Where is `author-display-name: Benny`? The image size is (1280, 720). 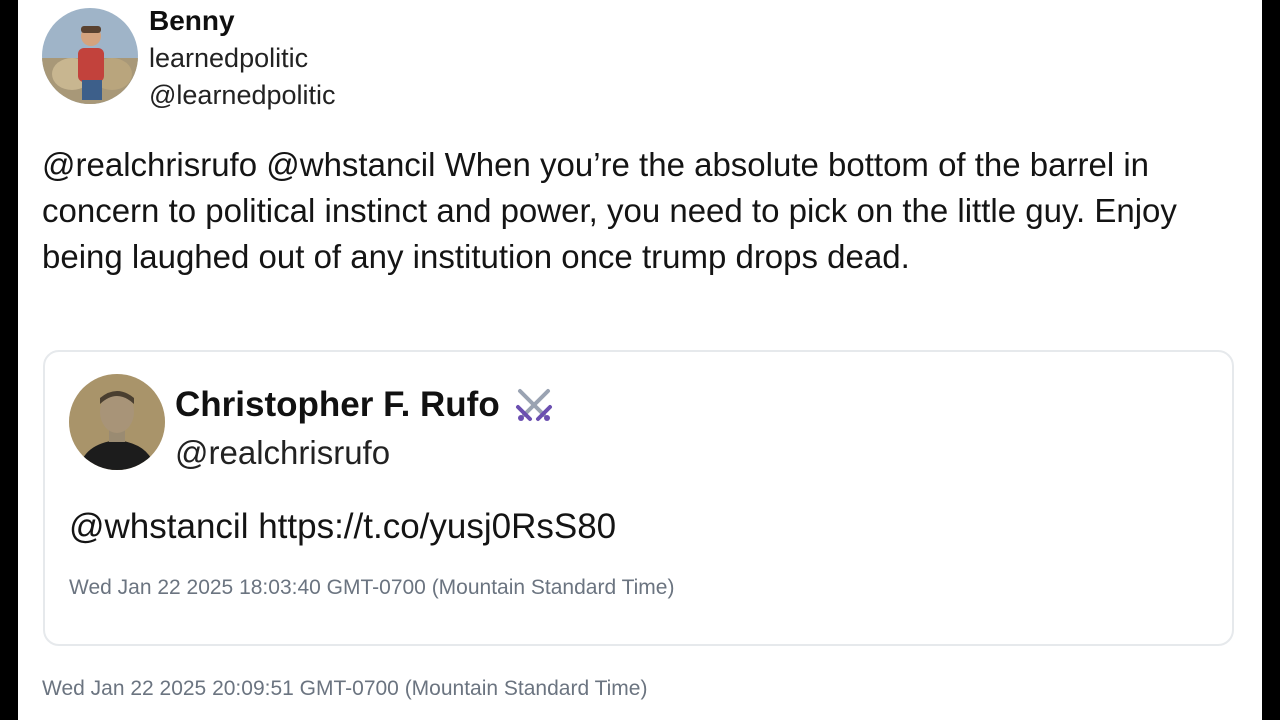
author-display-name: Benny is located at coordinates (192, 21).